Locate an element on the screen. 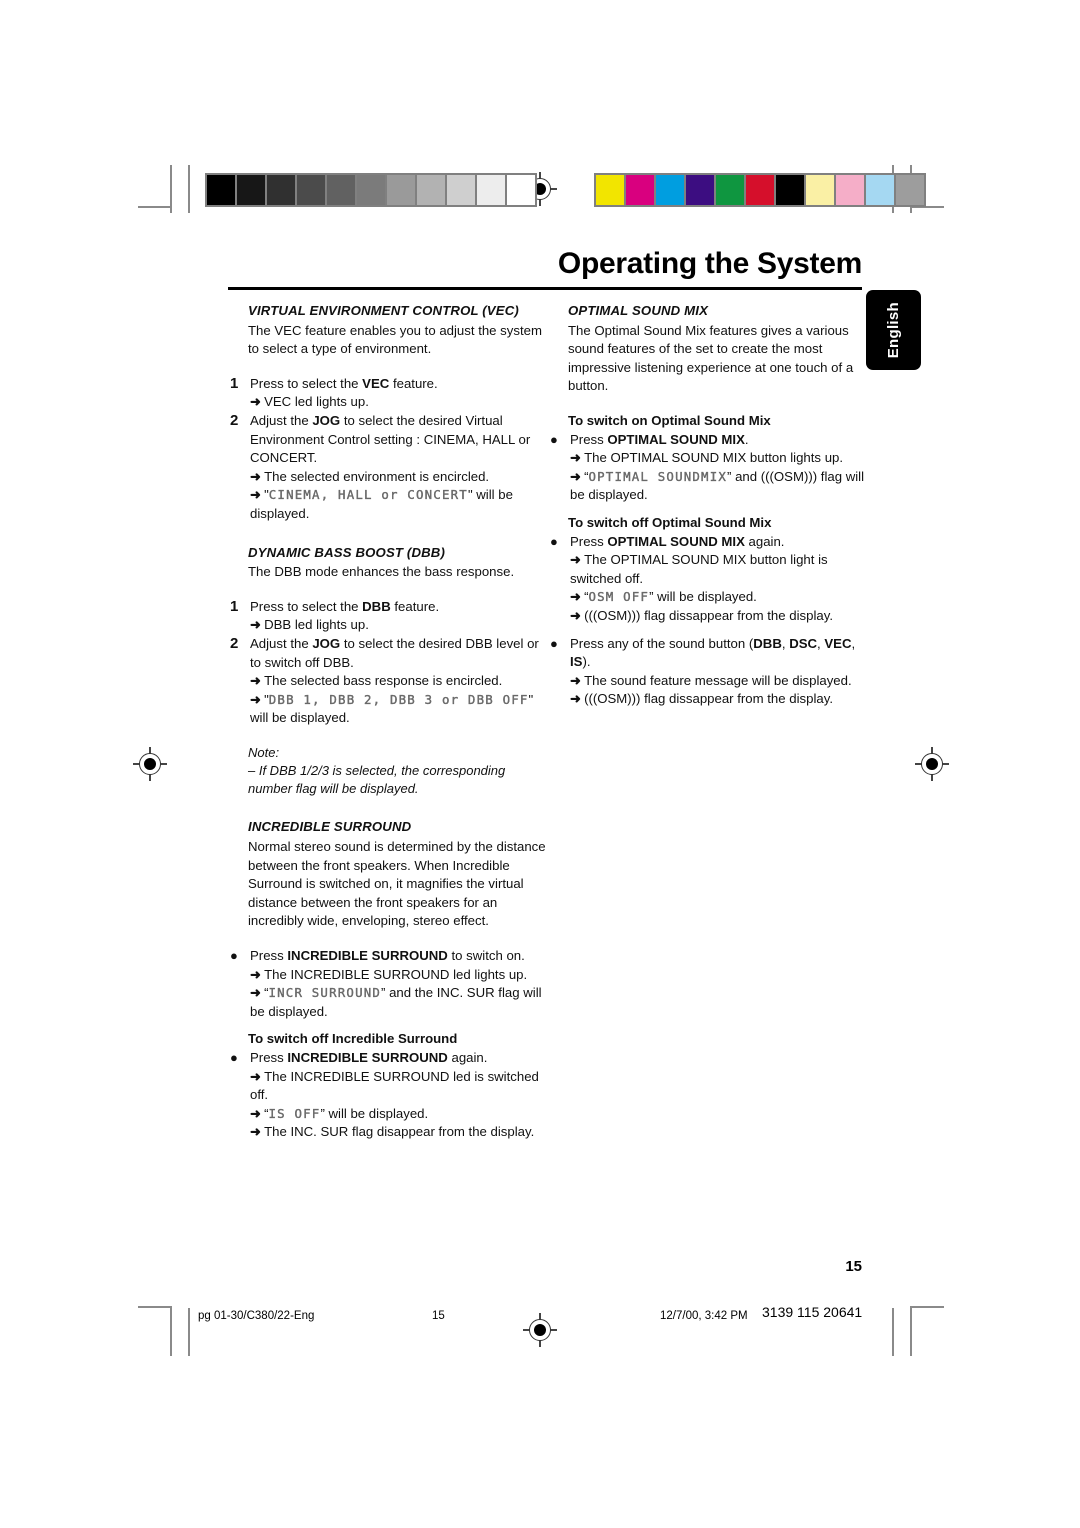 The height and width of the screenshot is (1528, 1080). language-tab-label: English is located at coordinates (893, 330).